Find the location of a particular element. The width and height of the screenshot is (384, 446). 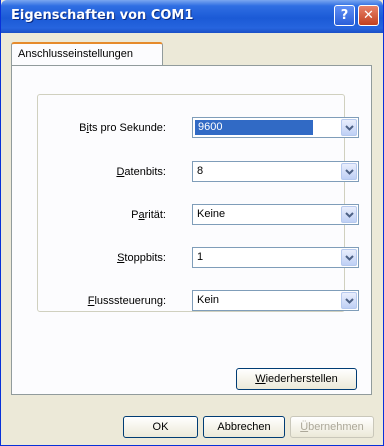

flusssteuerung-value: Kein is located at coordinates (208, 300).